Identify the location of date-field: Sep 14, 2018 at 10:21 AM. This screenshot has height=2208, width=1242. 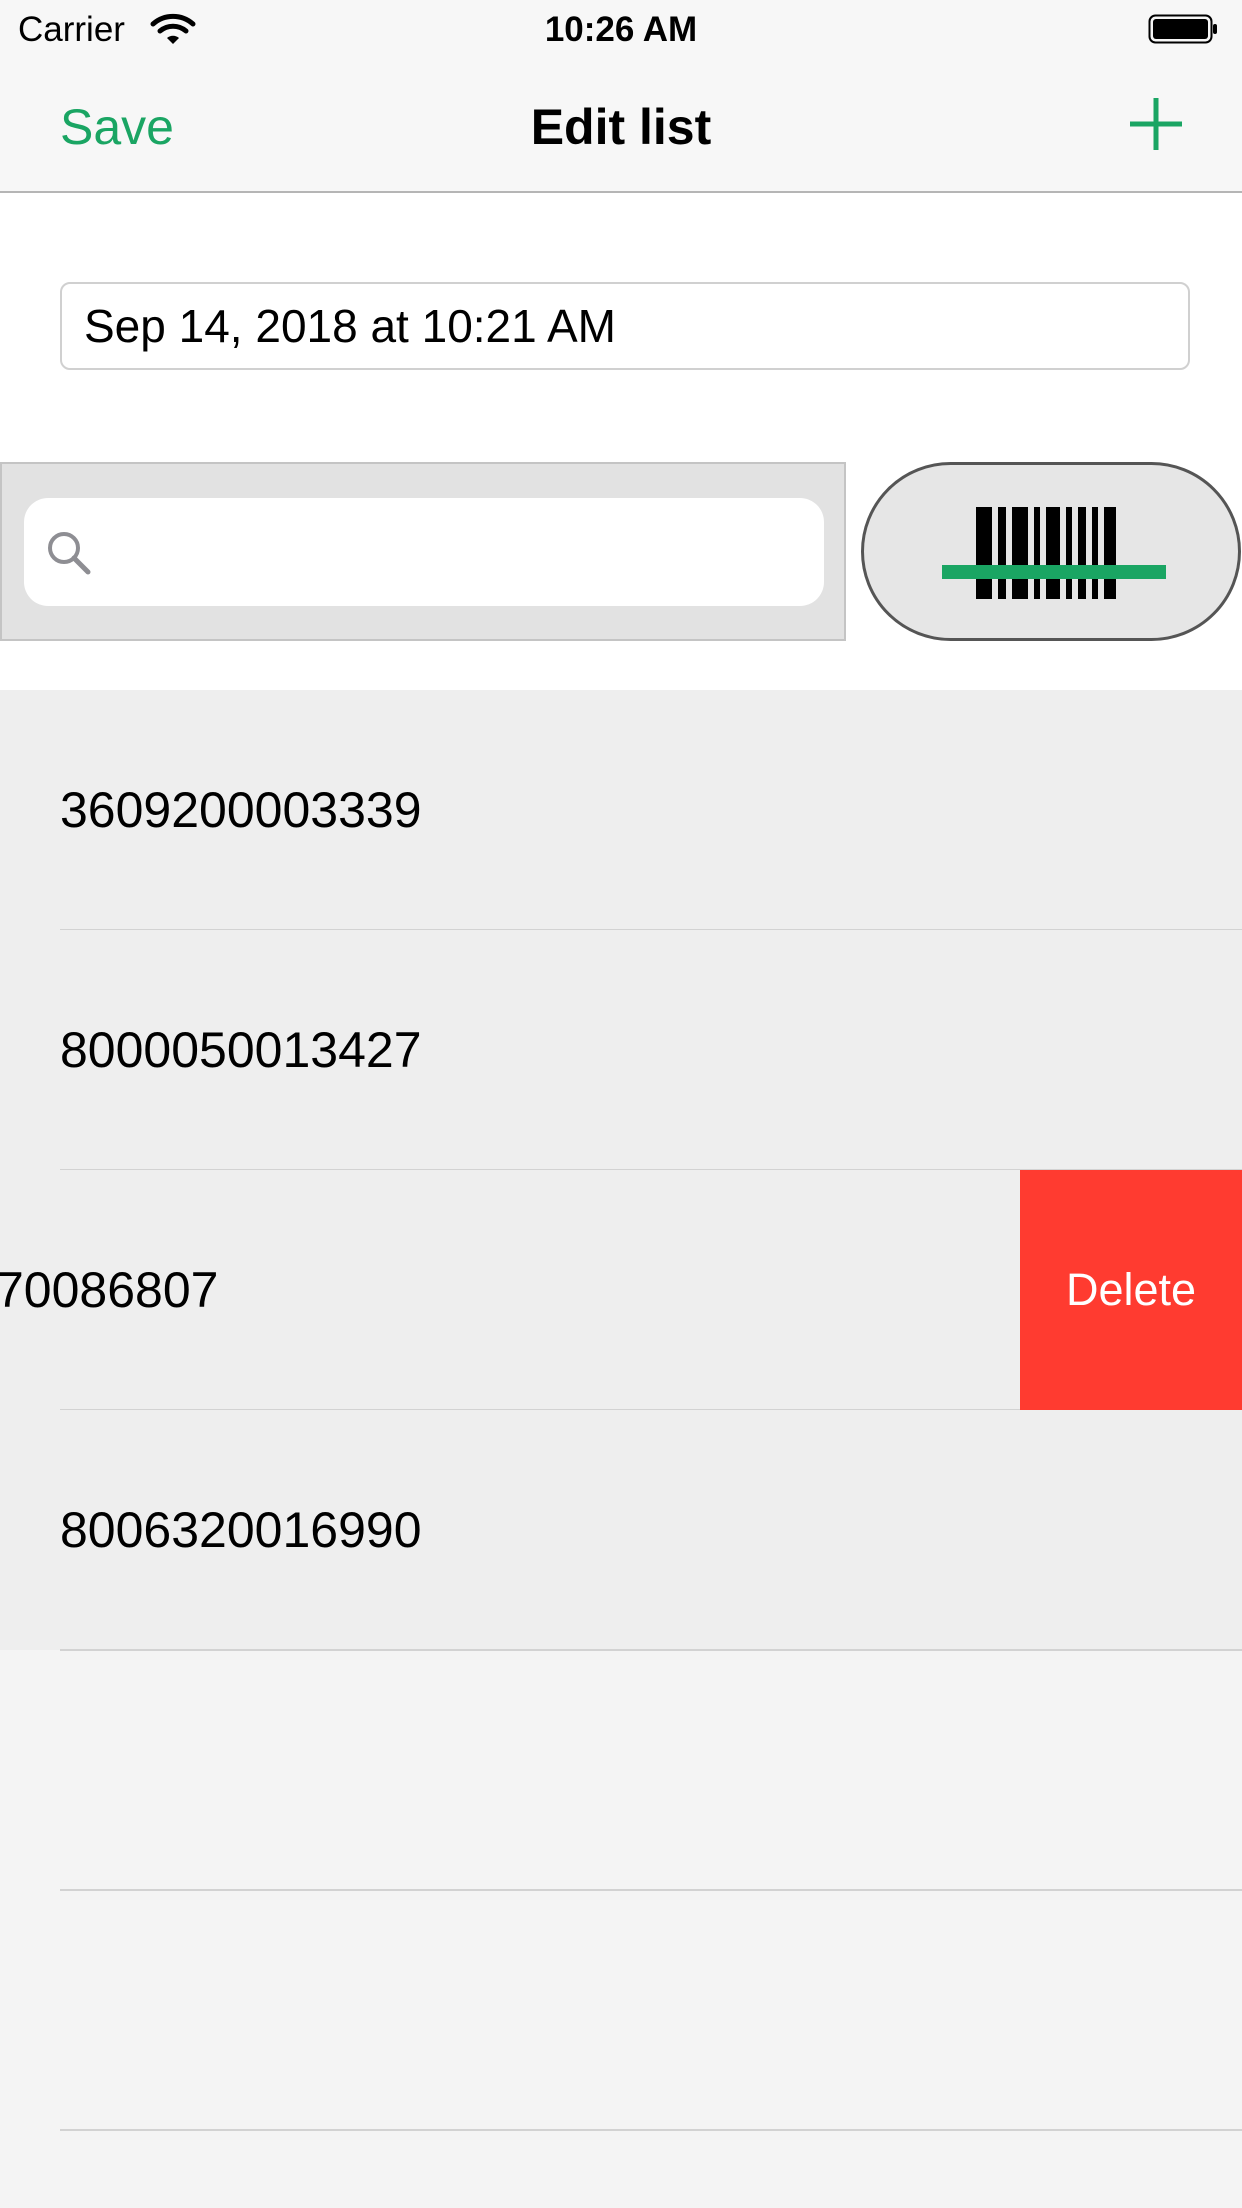
(625, 326).